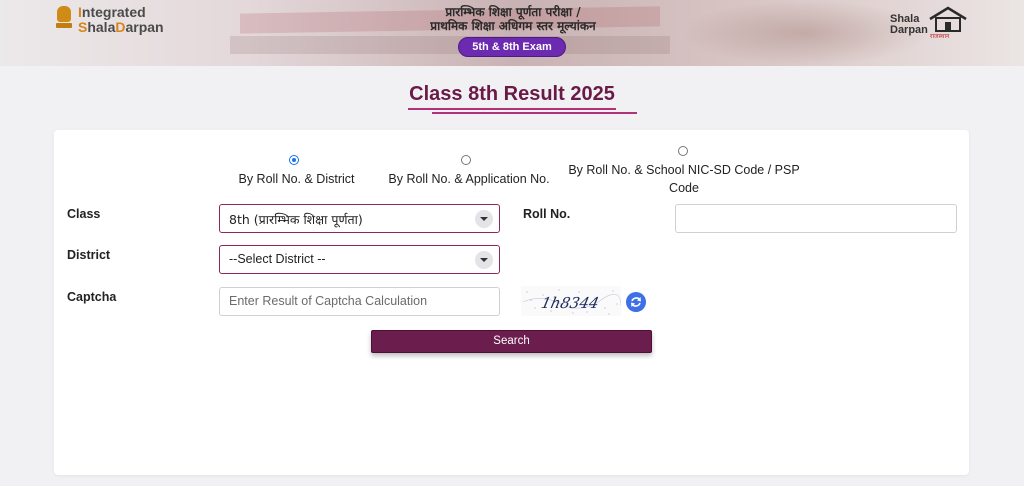  What do you see at coordinates (120, 27) in the screenshot?
I see `brand-line2-accent2: D` at bounding box center [120, 27].